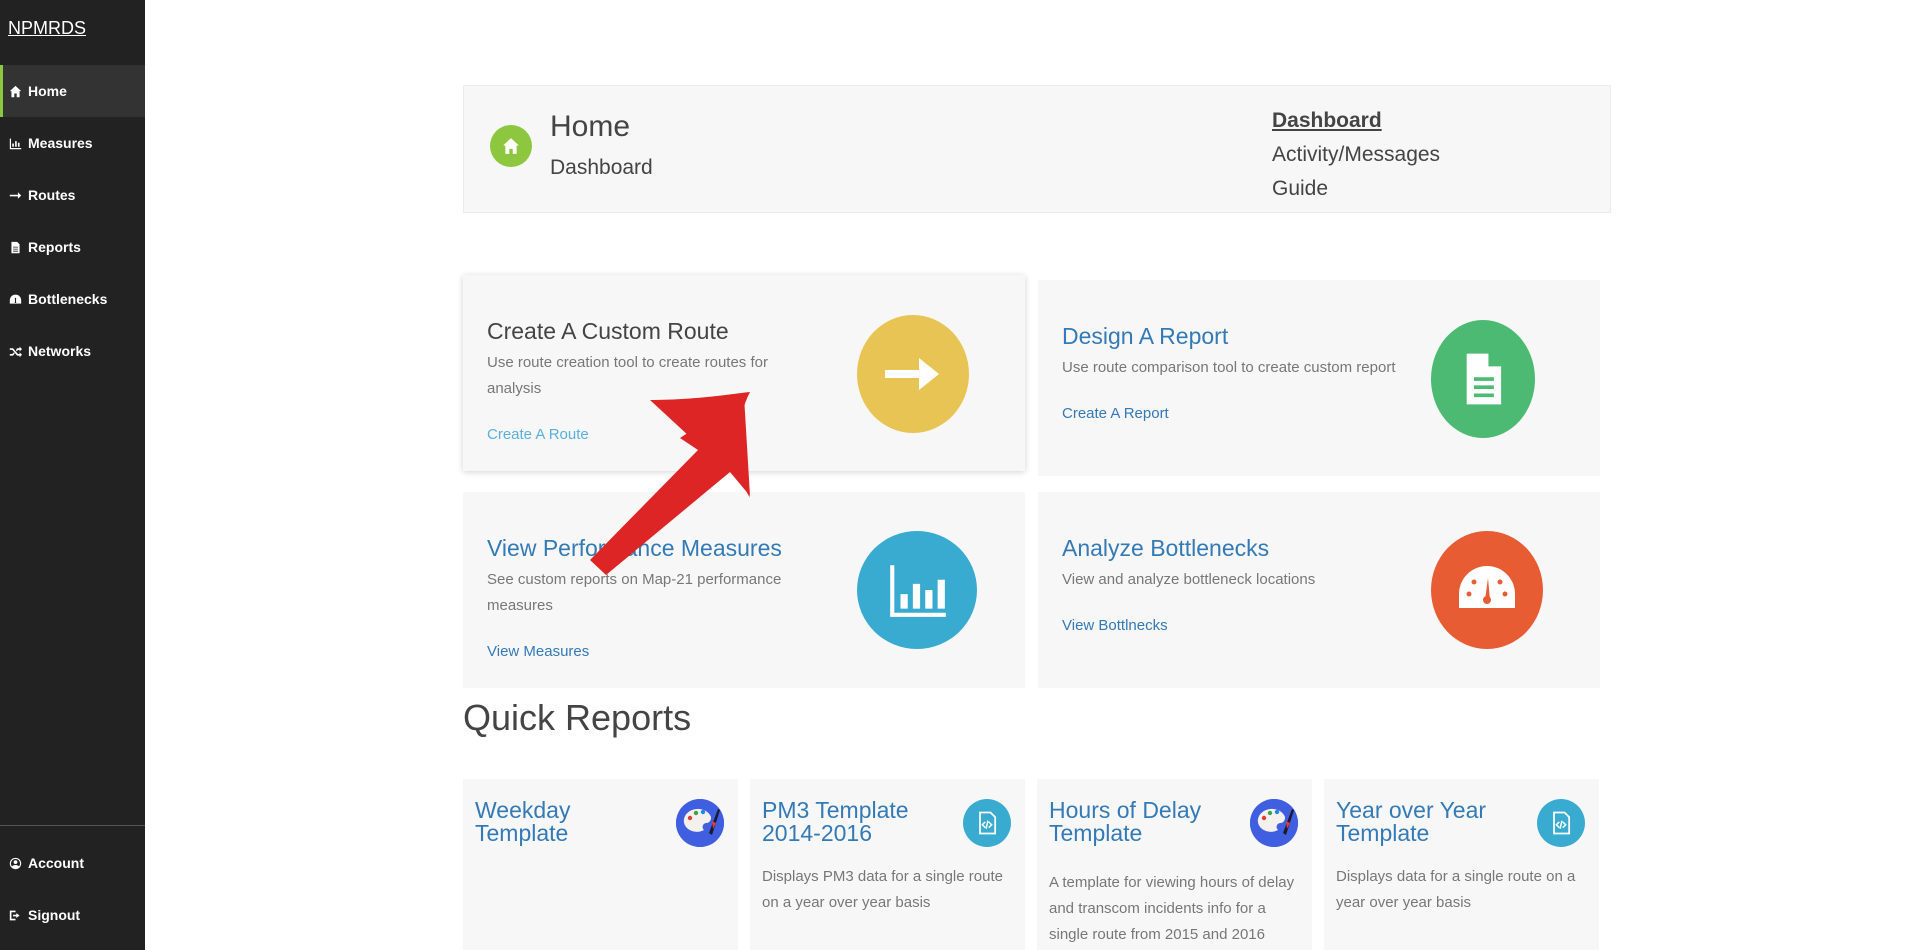 Image resolution: width=1920 pixels, height=950 pixels. I want to click on view-measures-link: View Measures, so click(538, 651).